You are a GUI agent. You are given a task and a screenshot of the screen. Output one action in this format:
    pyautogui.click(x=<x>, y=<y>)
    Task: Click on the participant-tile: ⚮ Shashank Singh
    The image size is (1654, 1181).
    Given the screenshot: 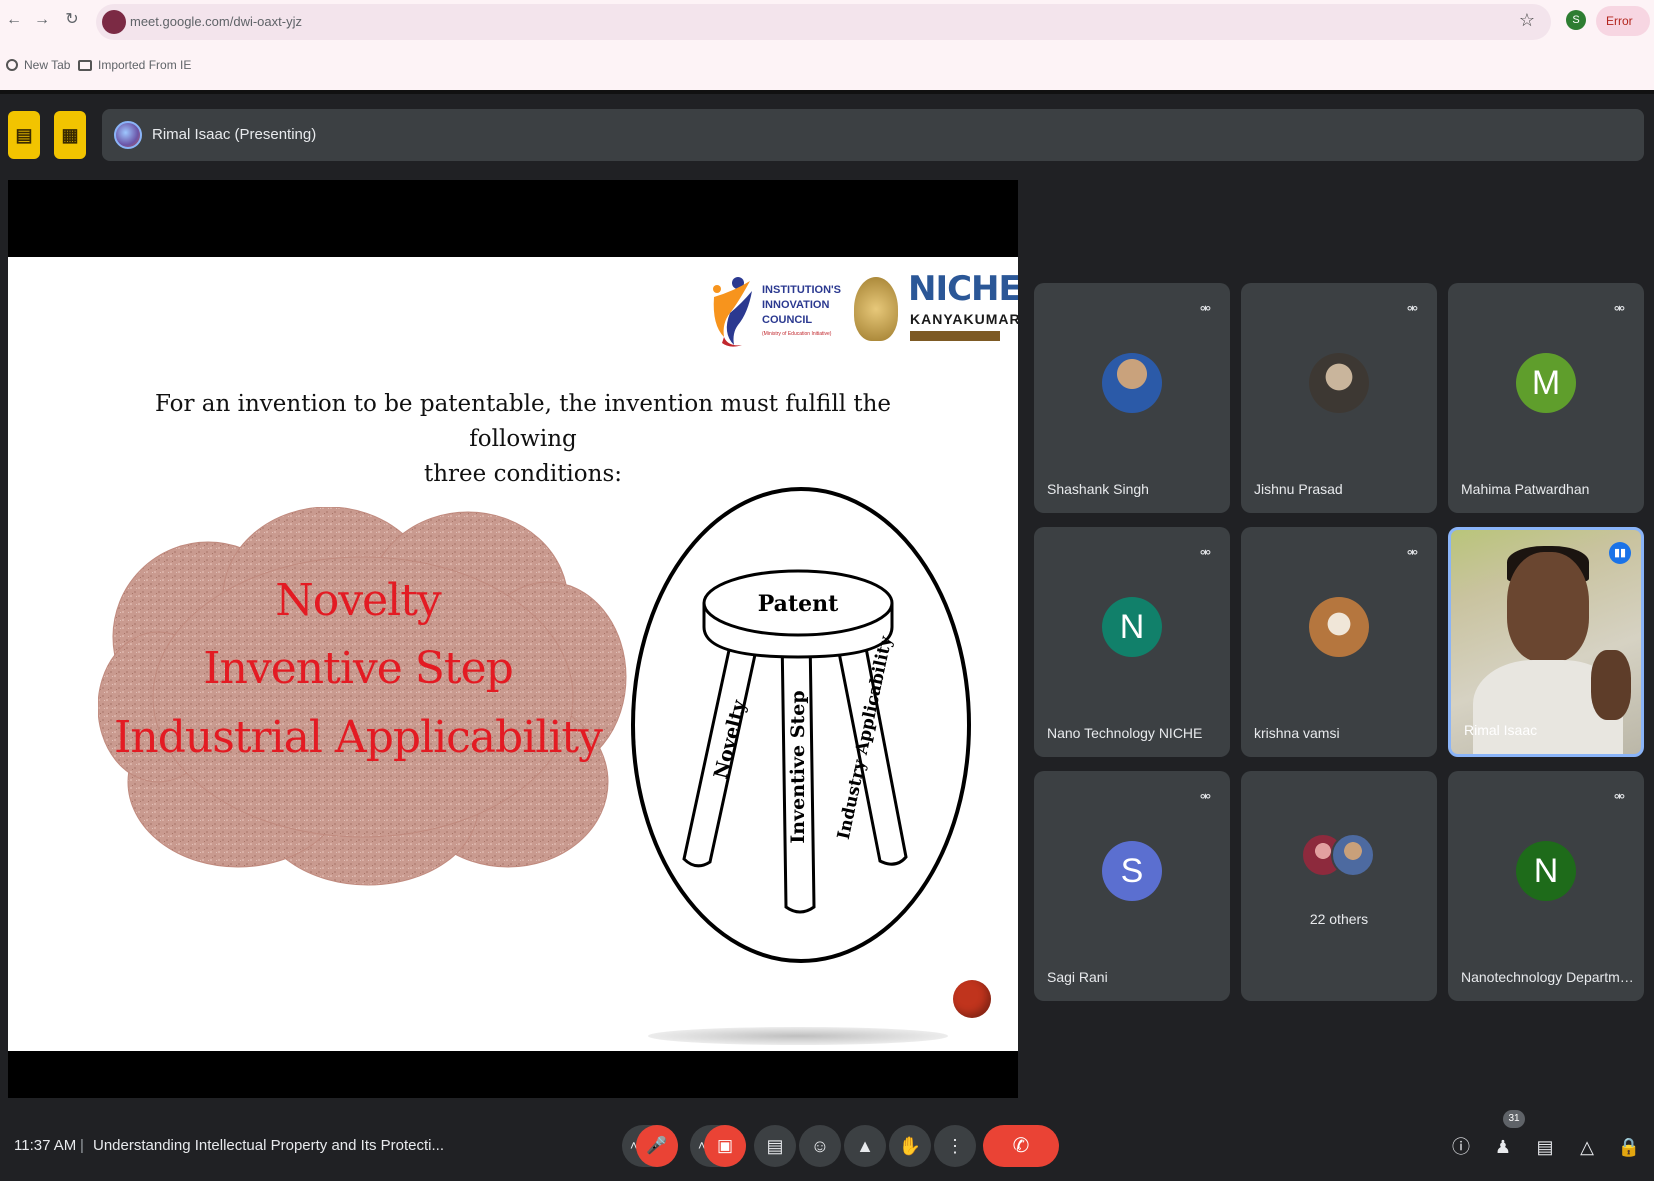 What is the action you would take?
    pyautogui.click(x=1132, y=398)
    